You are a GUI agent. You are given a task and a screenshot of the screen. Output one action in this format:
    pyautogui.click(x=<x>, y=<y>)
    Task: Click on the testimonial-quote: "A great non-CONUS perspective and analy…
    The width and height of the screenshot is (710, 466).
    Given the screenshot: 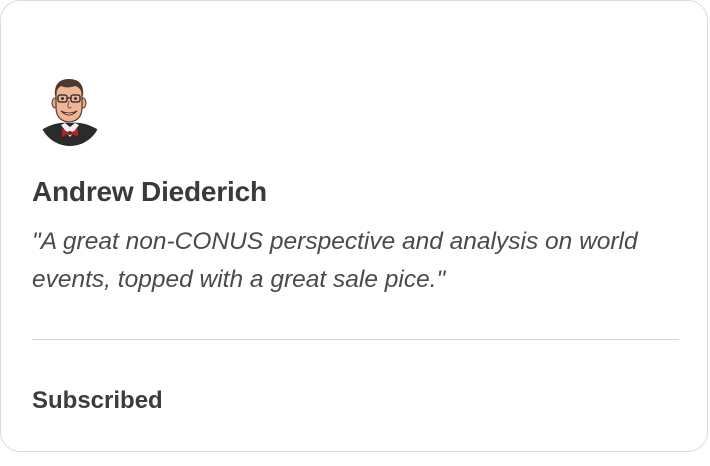 What is the action you would take?
    pyautogui.click(x=335, y=260)
    